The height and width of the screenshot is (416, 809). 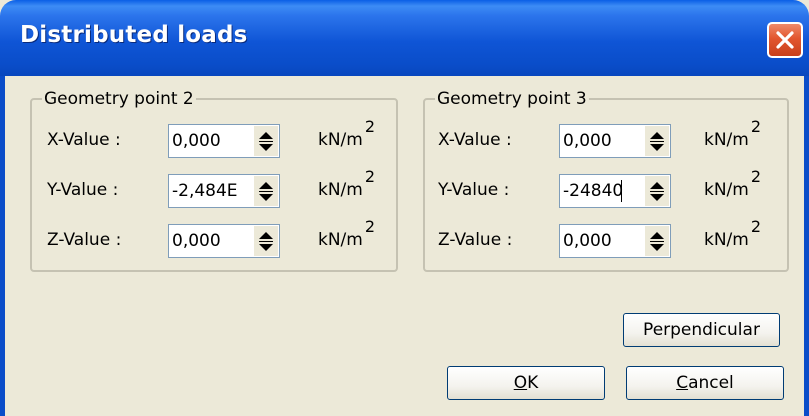 What do you see at coordinates (475, 140) in the screenshot?
I see `x-value-label-p3: X-Value :` at bounding box center [475, 140].